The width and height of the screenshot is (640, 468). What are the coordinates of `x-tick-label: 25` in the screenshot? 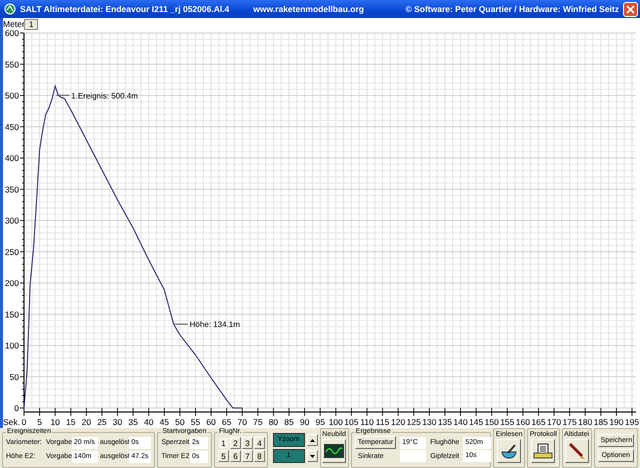 It's located at (102, 422).